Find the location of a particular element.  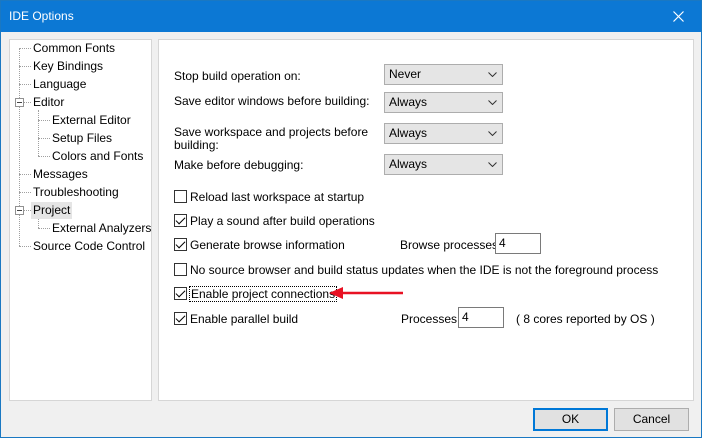

make-before-debug-select: Always is located at coordinates (443, 164).